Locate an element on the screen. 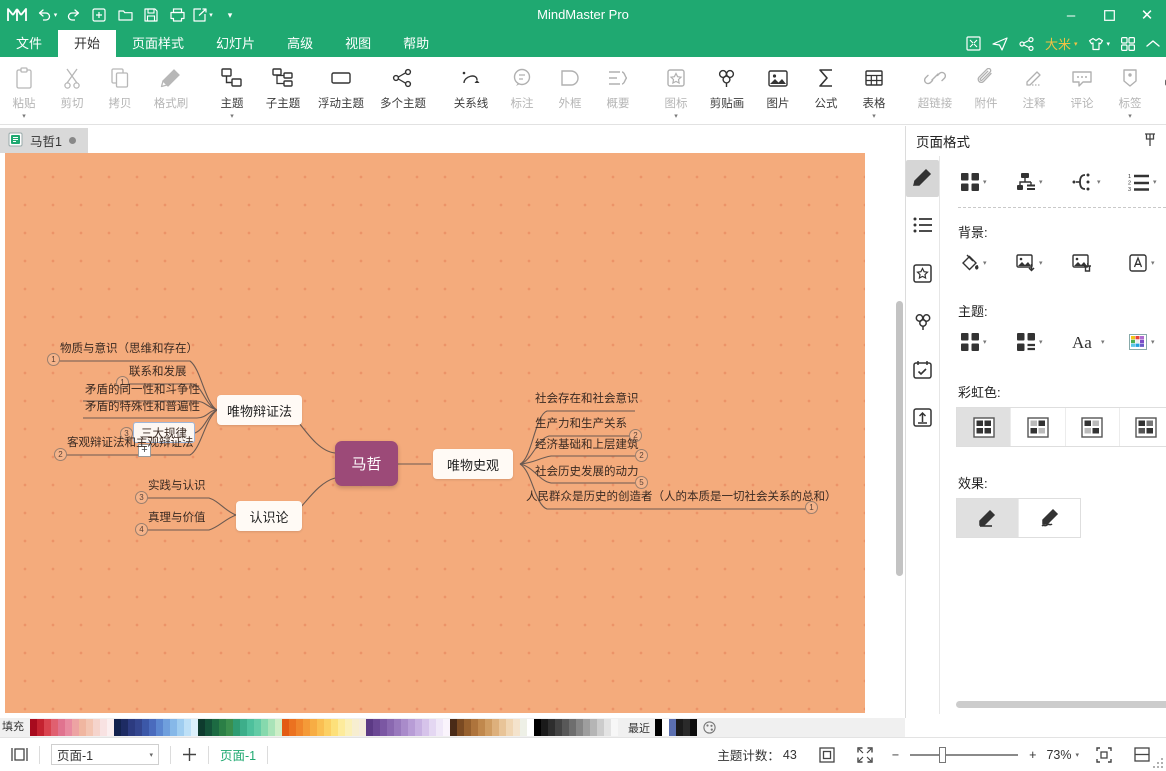 This screenshot has height=771, width=1166. boundary-button: 外框 is located at coordinates (570, 91).